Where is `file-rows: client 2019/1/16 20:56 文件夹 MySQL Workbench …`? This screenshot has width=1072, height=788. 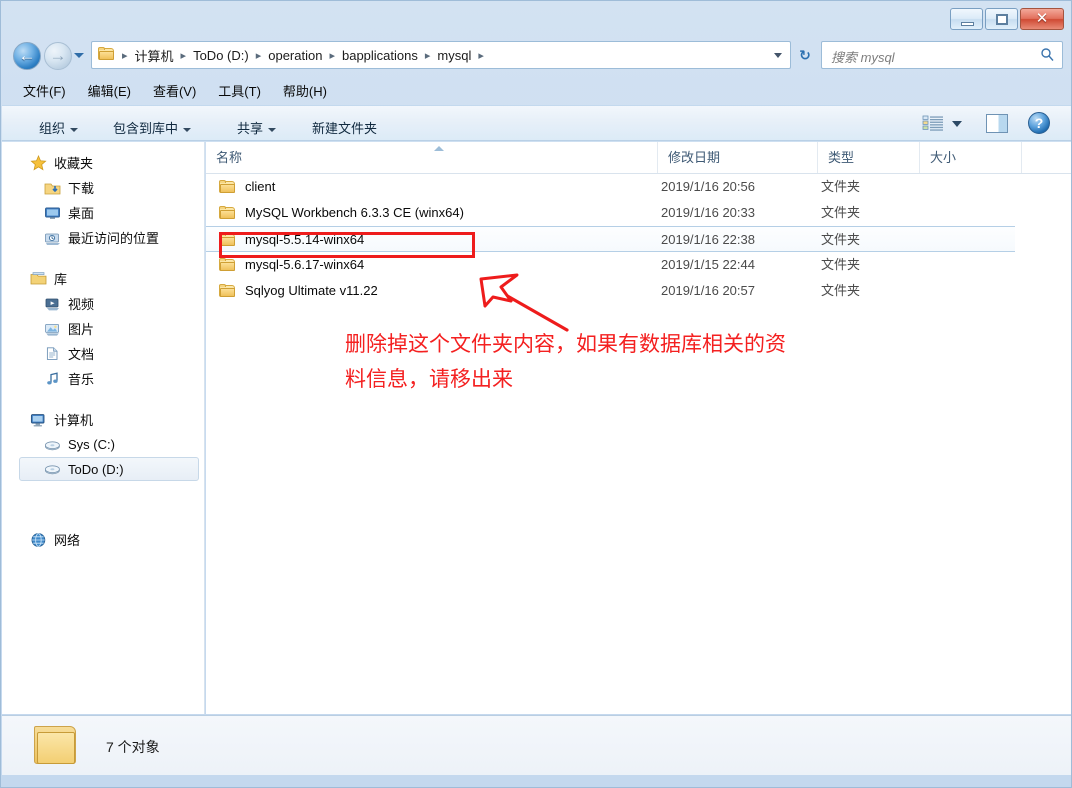 file-rows: client 2019/1/16 20:56 文件夹 MySQL Workbench … is located at coordinates (638, 239).